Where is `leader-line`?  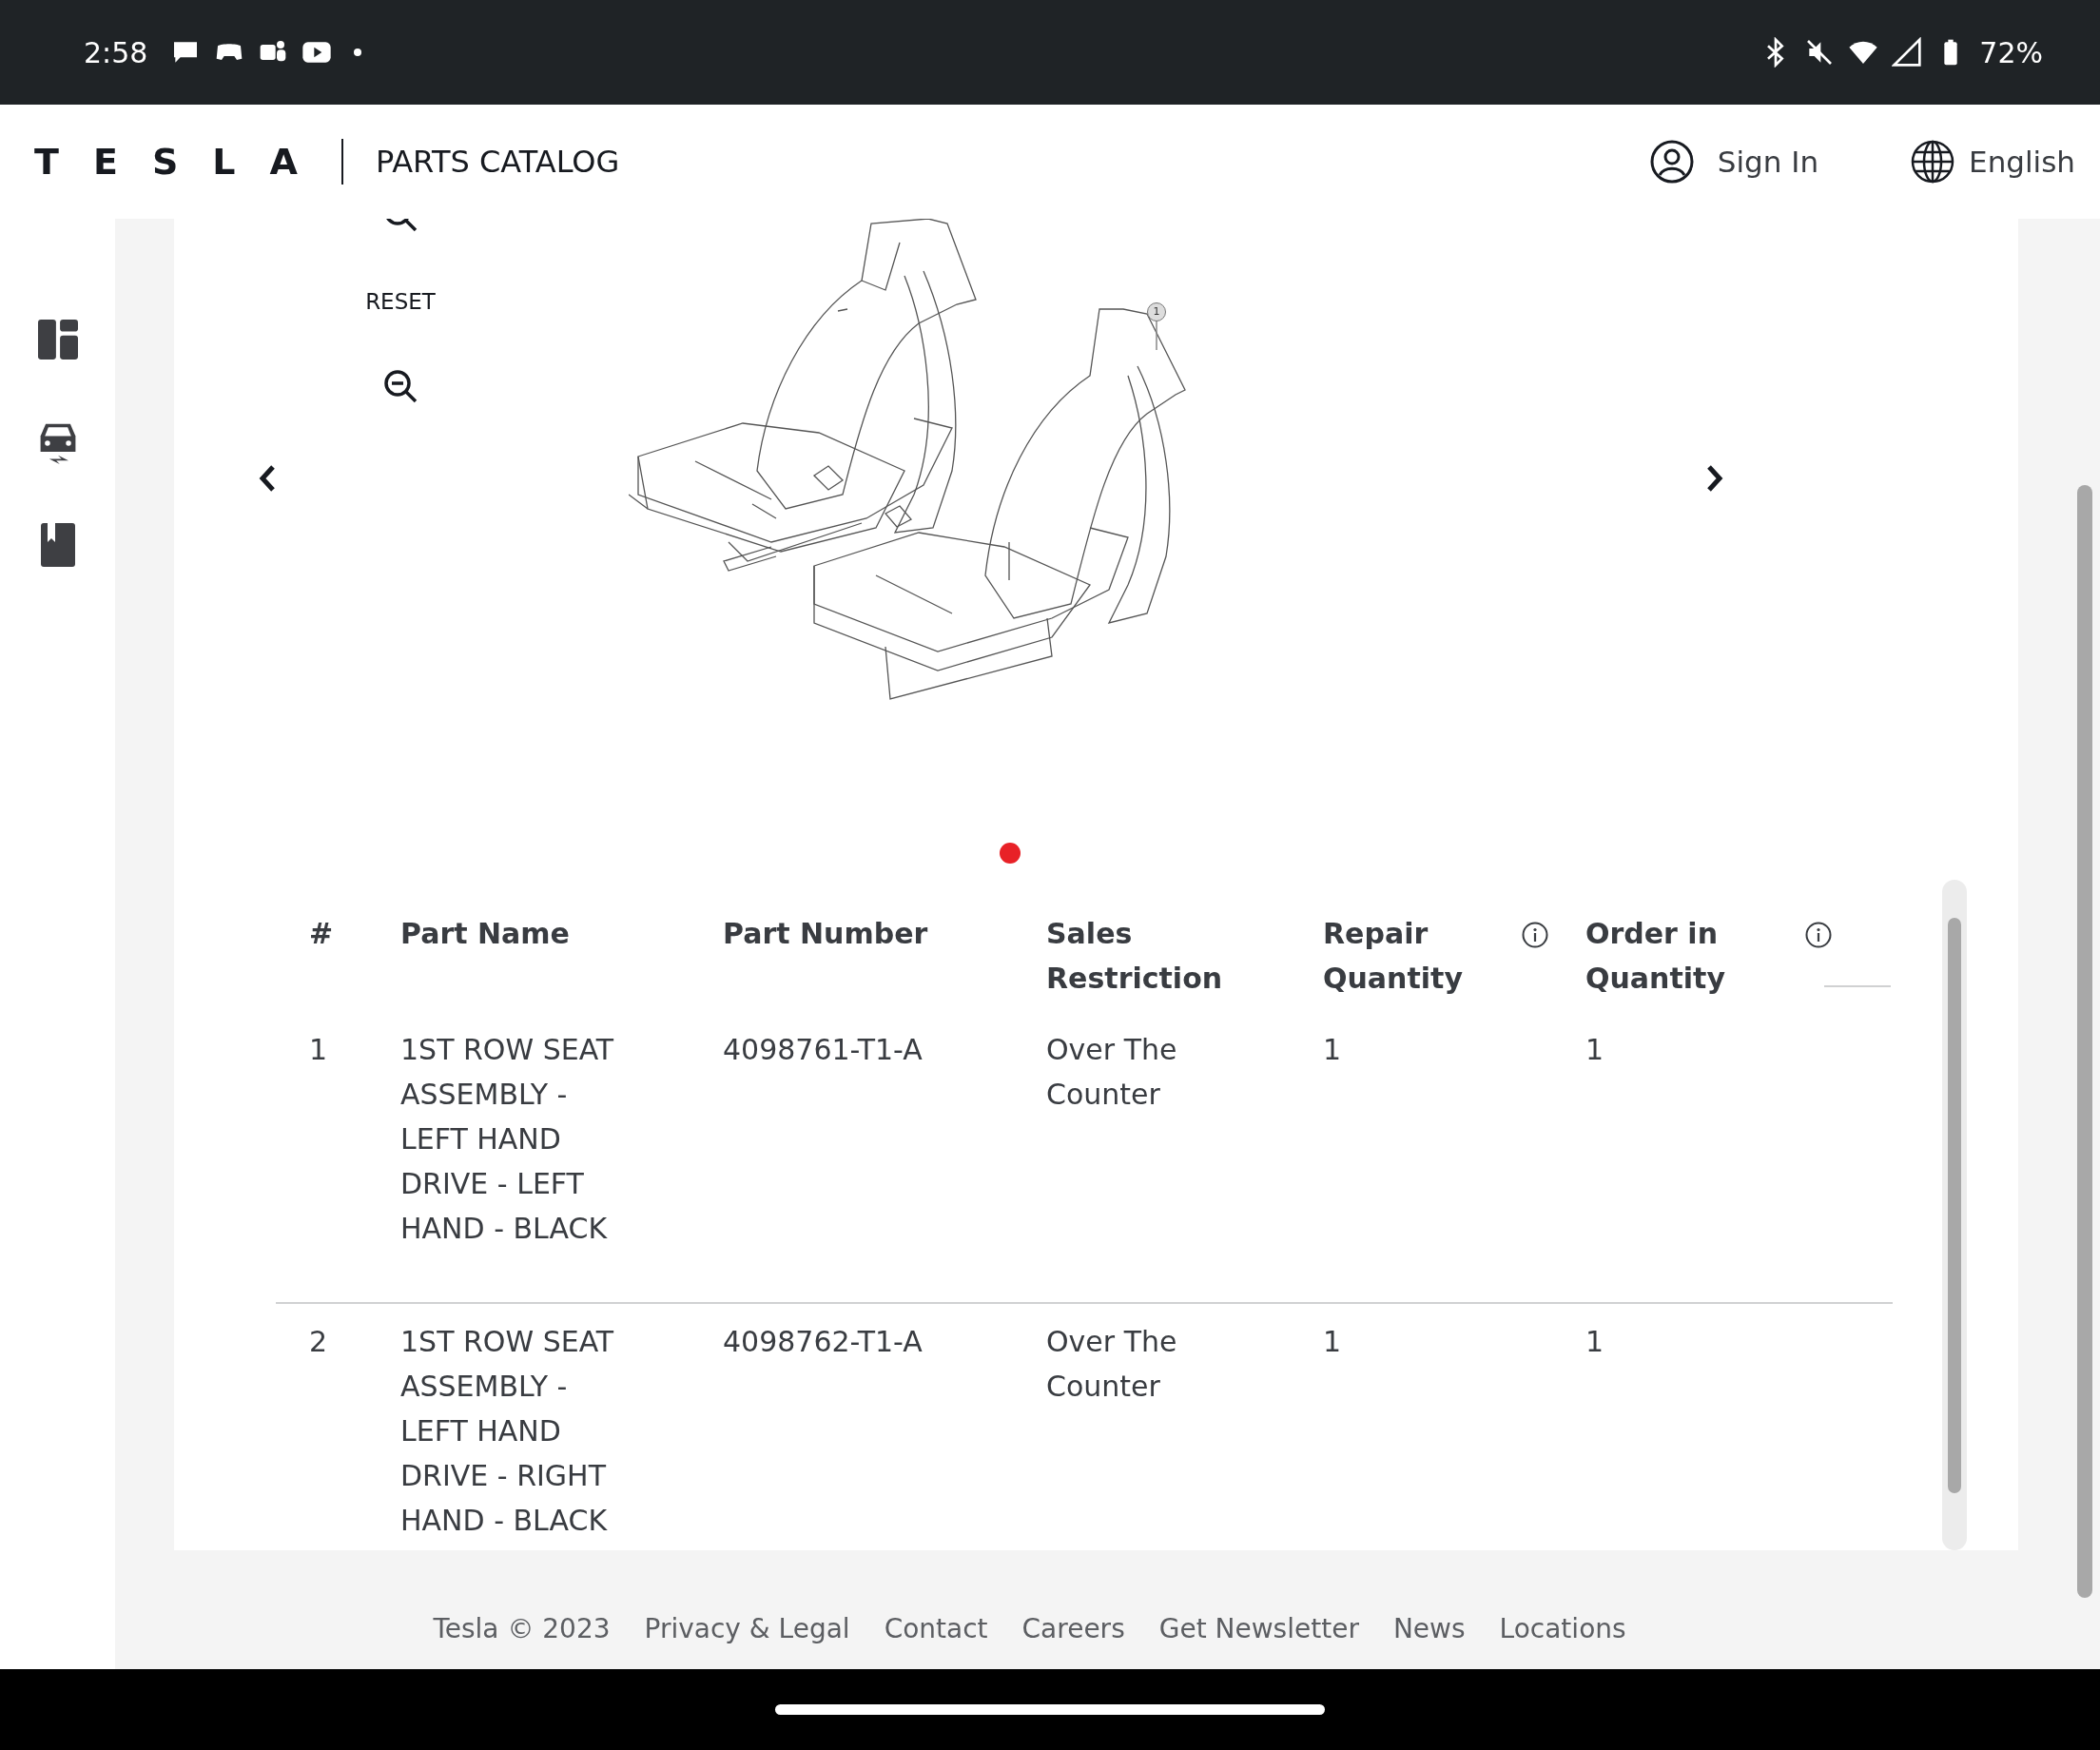 leader-line is located at coordinates (1156, 335).